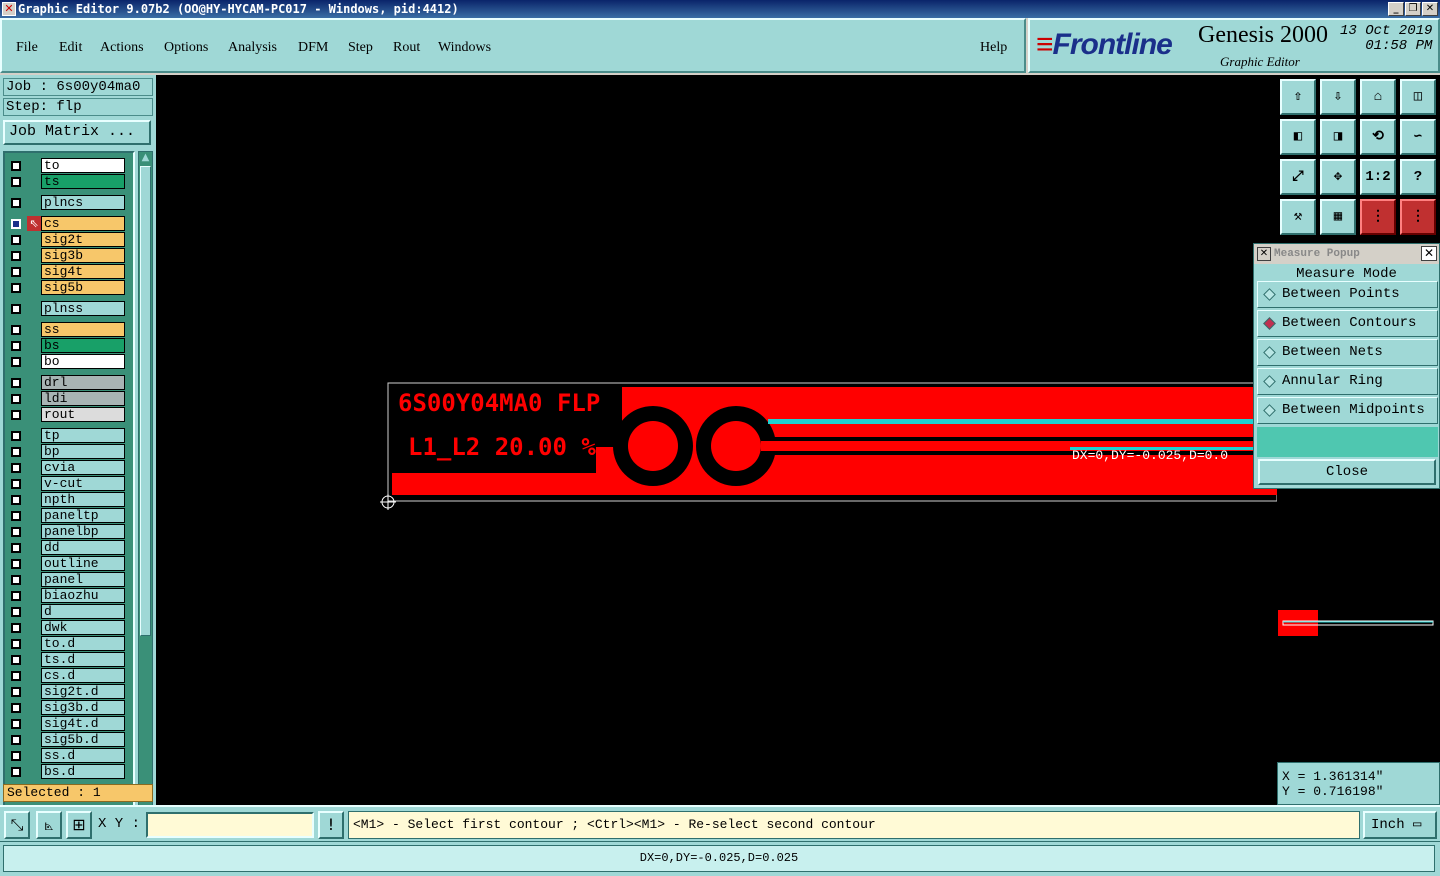 The image size is (1440, 876). Describe the element at coordinates (69, 382) in the screenshot. I see `layer-row-drl: drl` at that location.